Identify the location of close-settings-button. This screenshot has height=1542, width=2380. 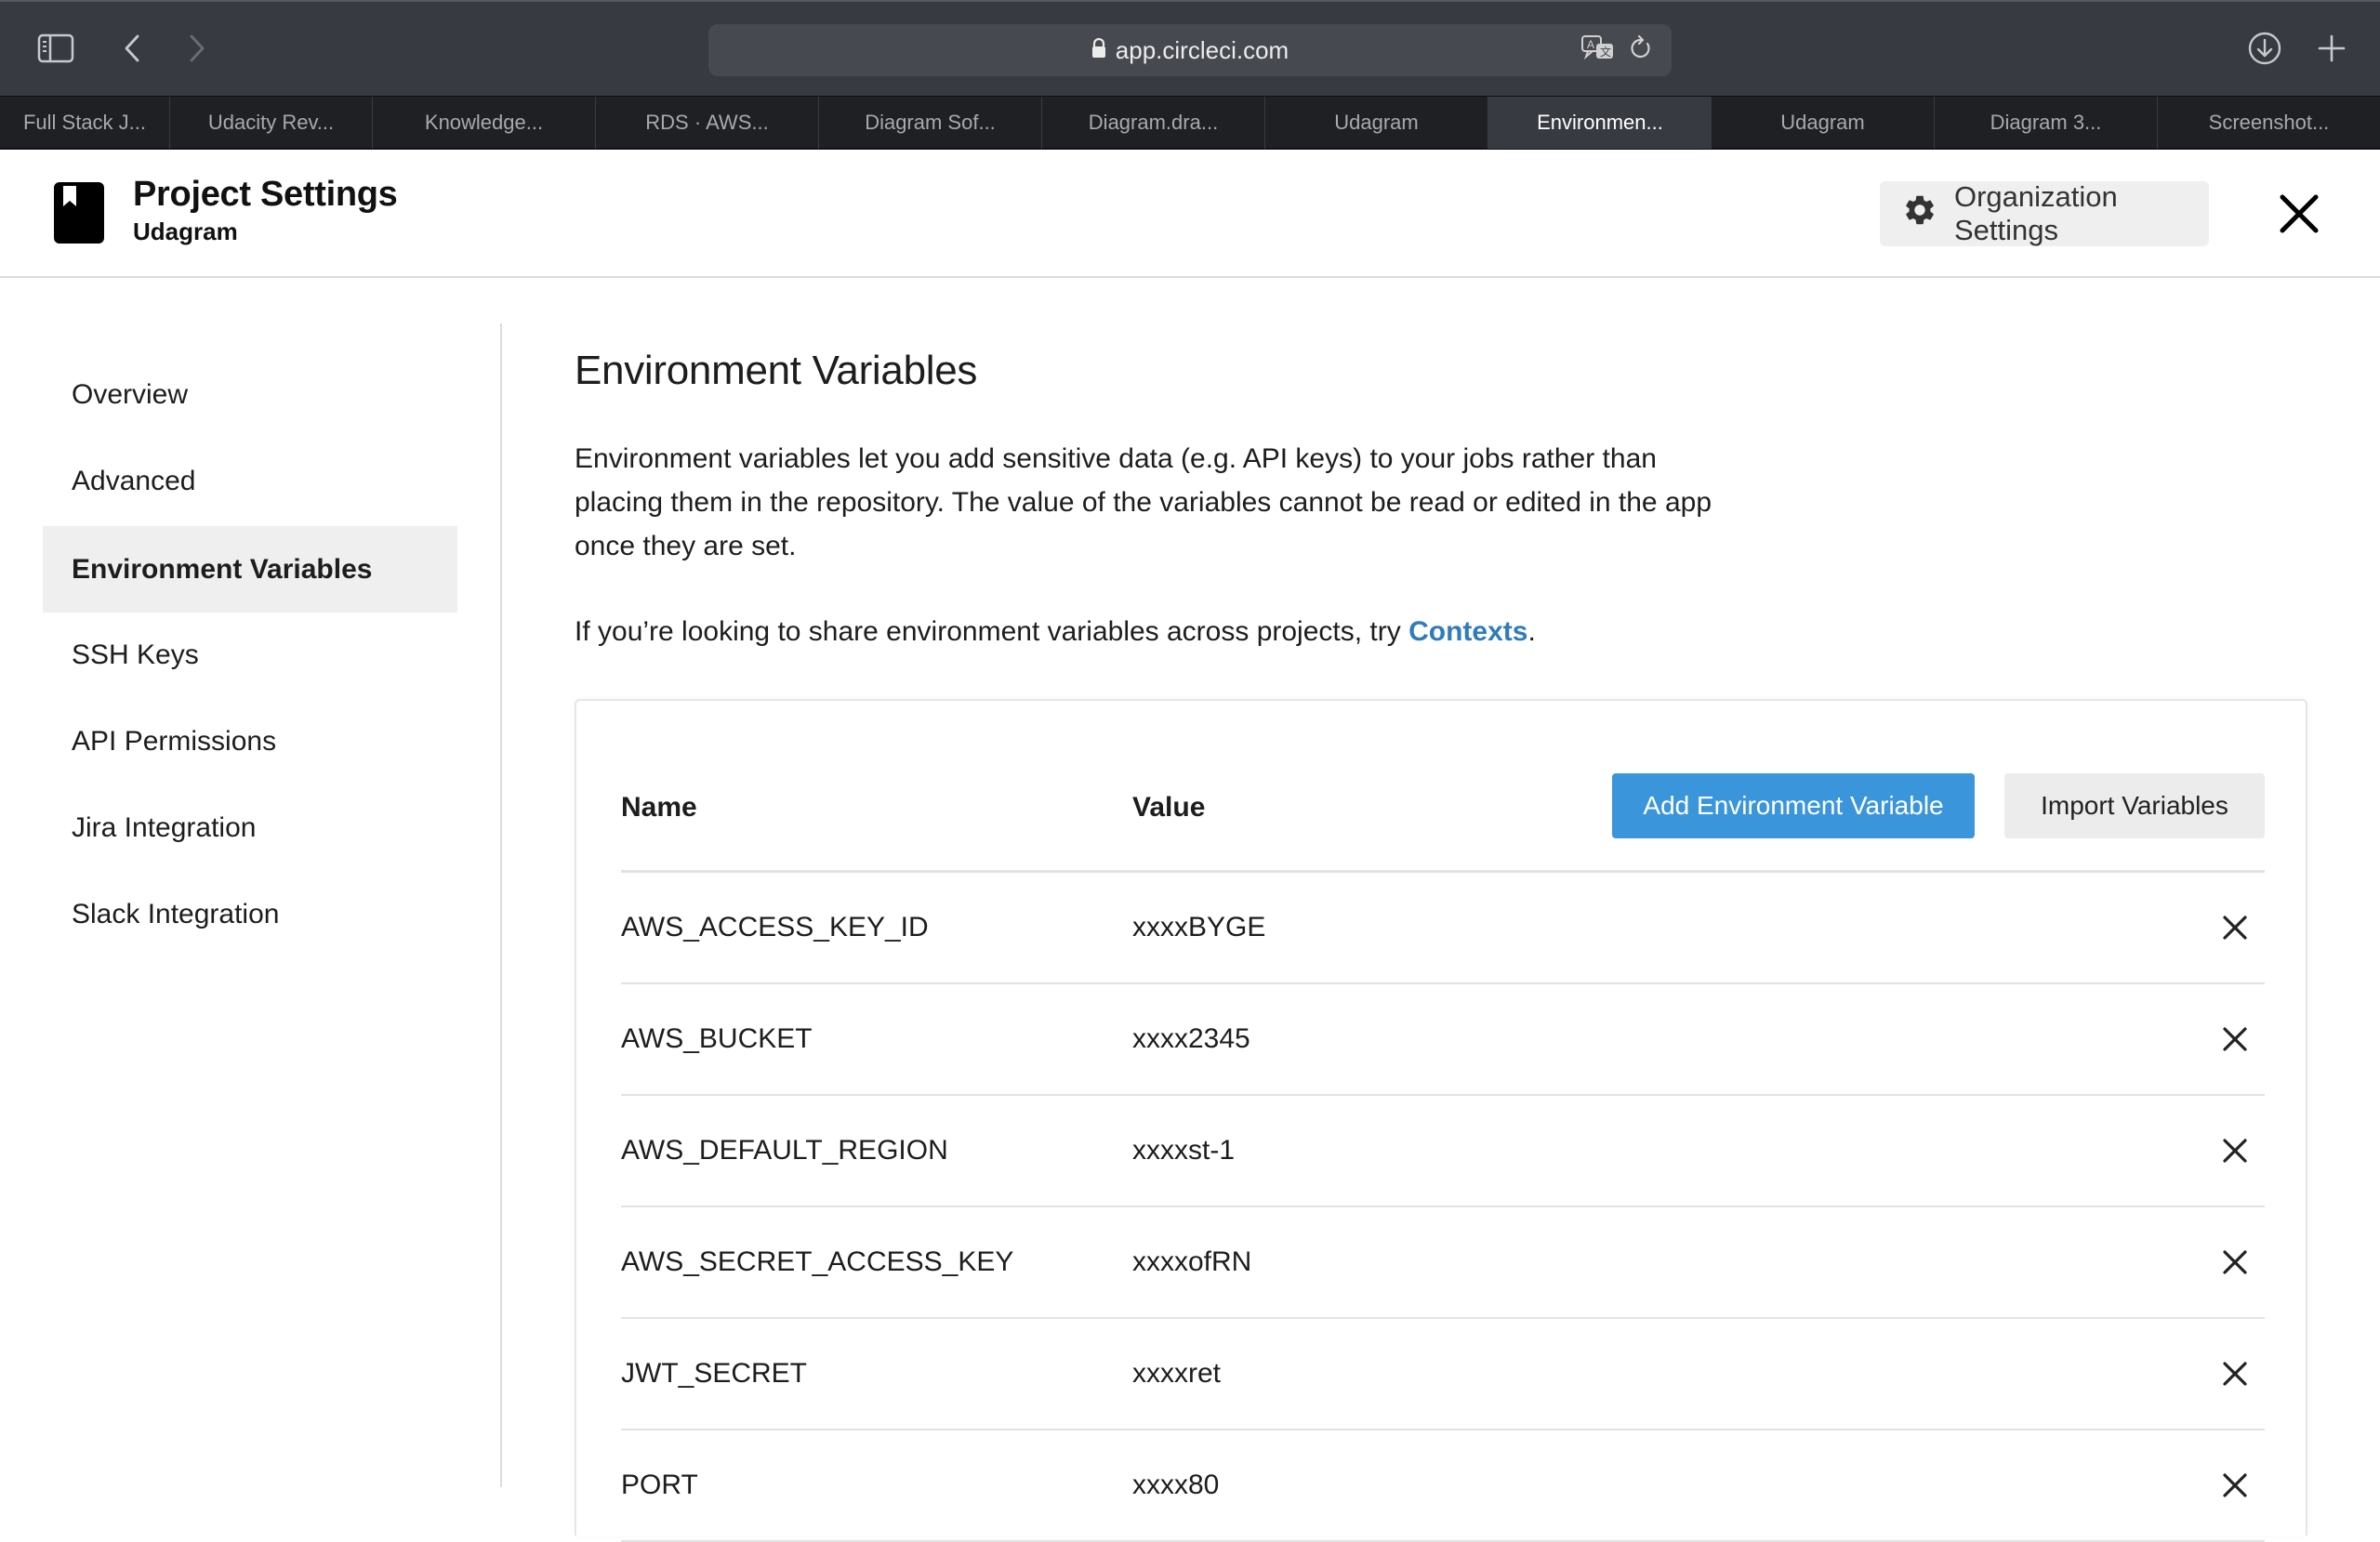
(2299, 213).